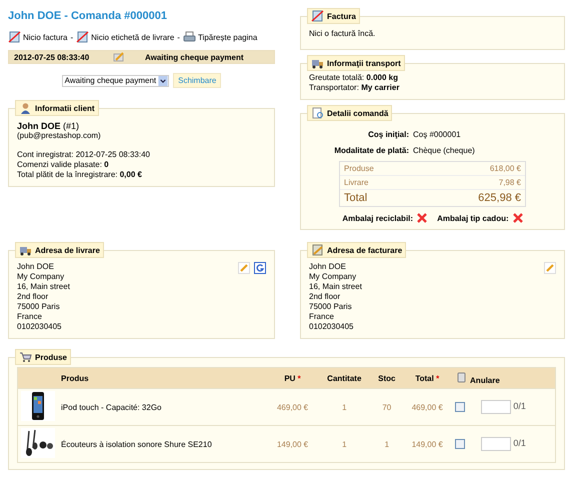 The width and height of the screenshot is (573, 500). I want to click on detail-value: Chèque (cheque), so click(444, 150).